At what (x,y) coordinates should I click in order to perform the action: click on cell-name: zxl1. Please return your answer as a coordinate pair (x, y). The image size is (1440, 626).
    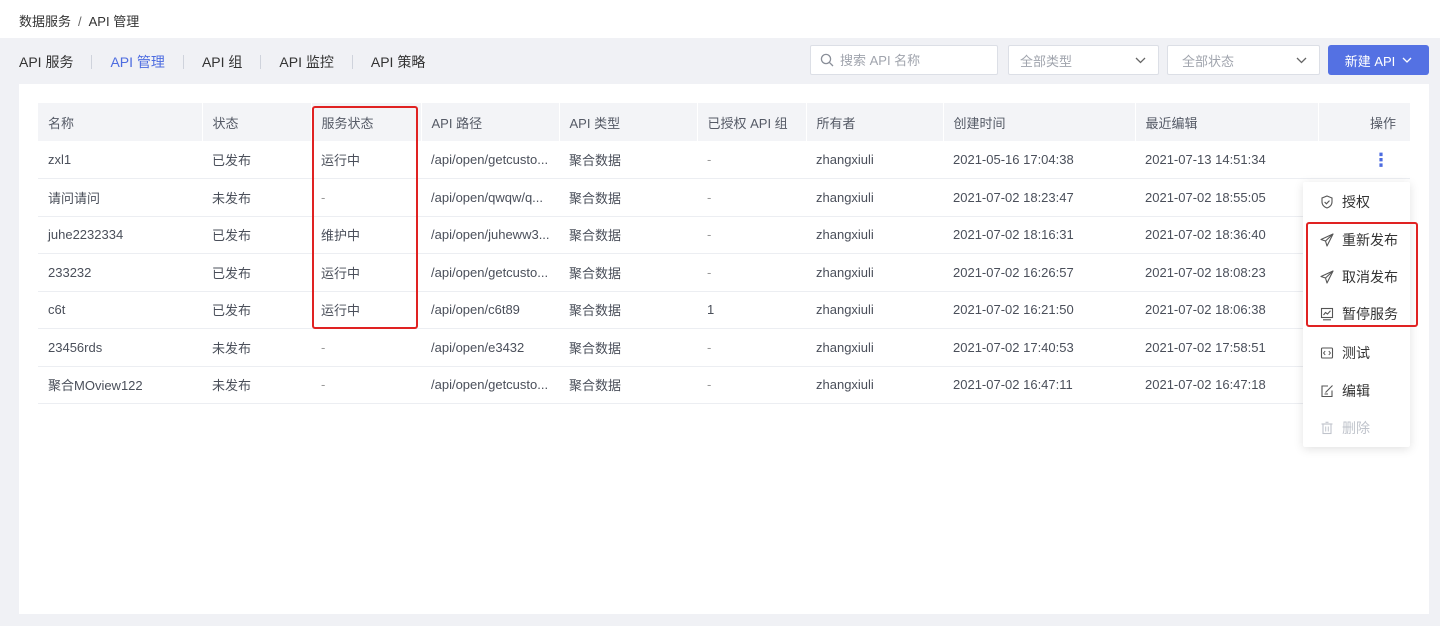
    Looking at the image, I should click on (120, 160).